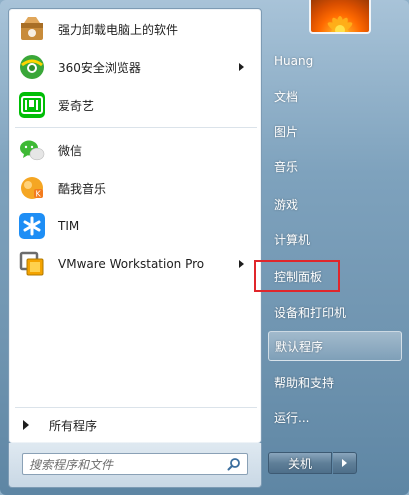 Image resolution: width=409 pixels, height=495 pixels. Describe the element at coordinates (73, 425) in the screenshot. I see `all-programs-label: 所有程序` at that location.